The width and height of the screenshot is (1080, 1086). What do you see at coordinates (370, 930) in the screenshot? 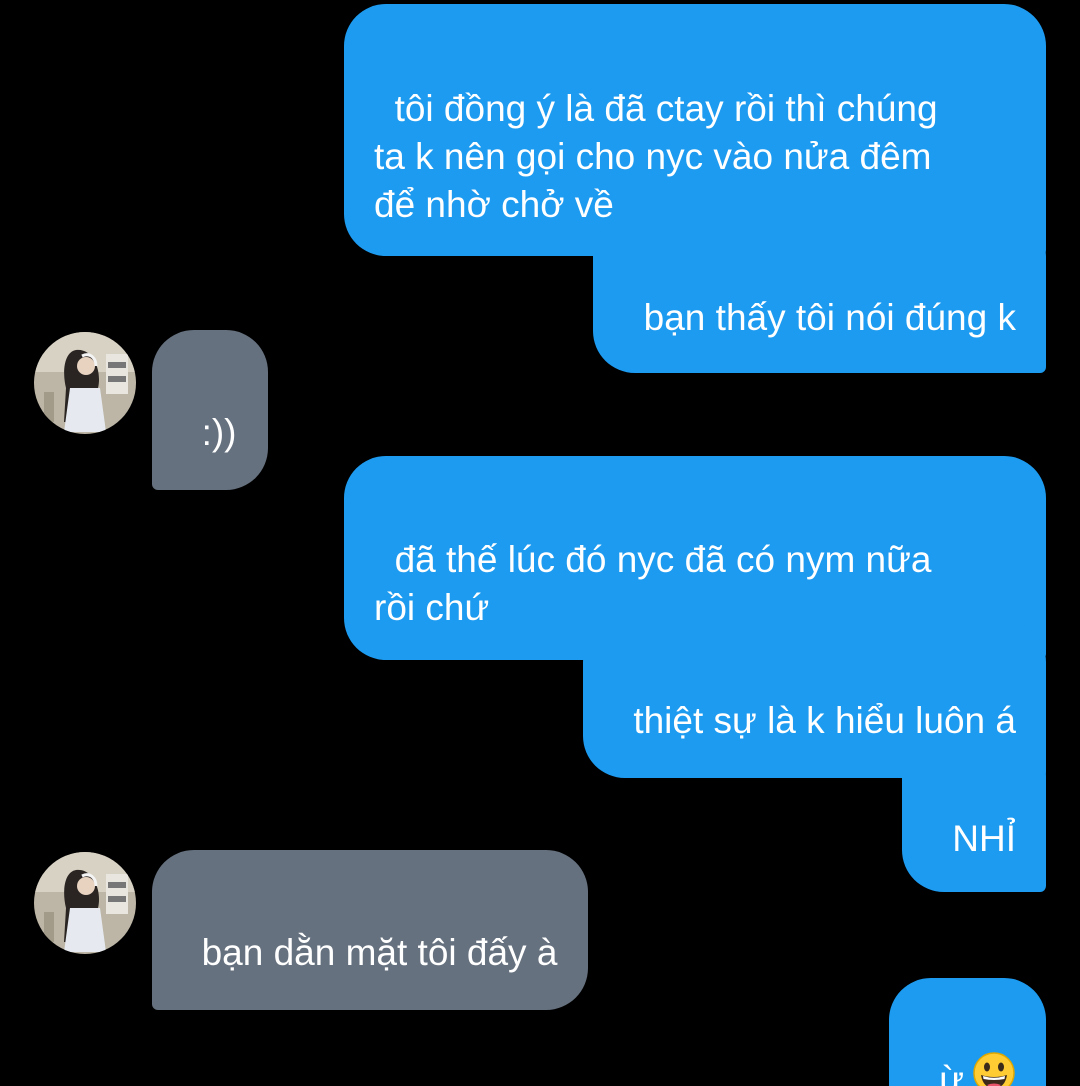
I see `message-bubble-incoming: bạn dằn mặt tôi đấy à` at bounding box center [370, 930].